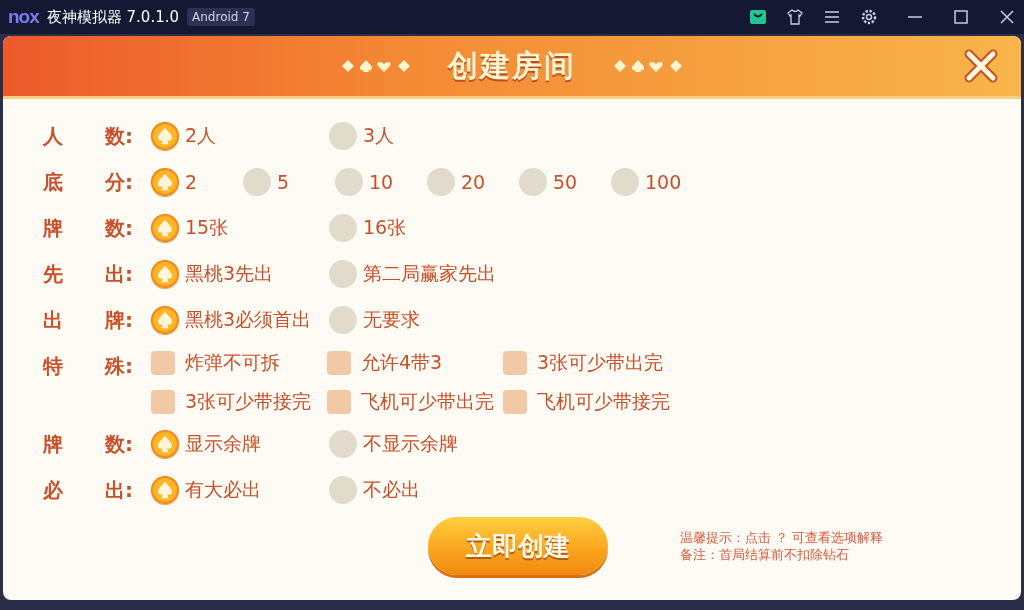 The width and height of the screenshot is (1024, 610). I want to click on window-title: 夜神模拟器 7.0.1.0, so click(113, 17).